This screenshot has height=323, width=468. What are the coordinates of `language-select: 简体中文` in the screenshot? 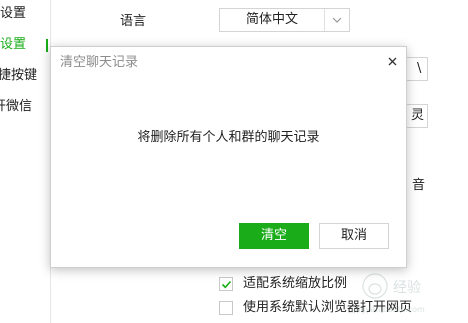 It's located at (284, 20).